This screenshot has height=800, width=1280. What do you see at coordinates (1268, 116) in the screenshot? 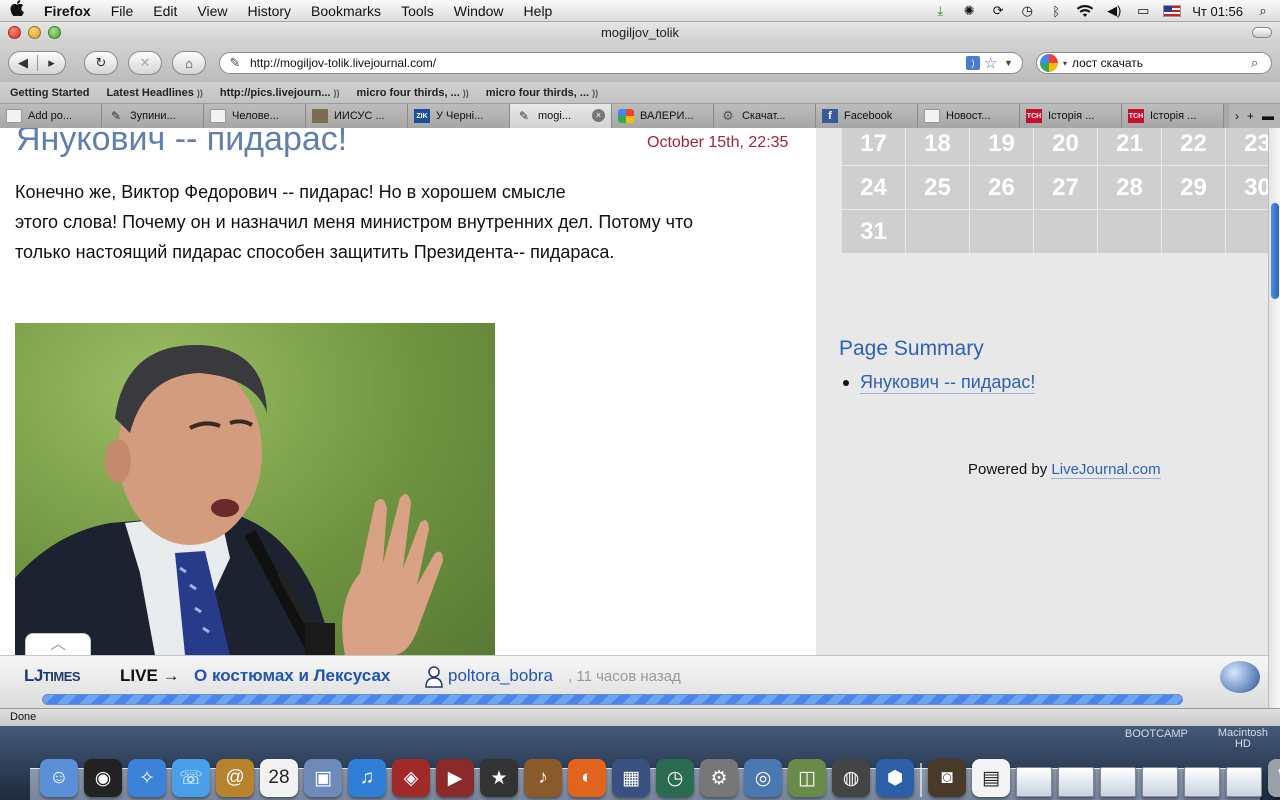
I see `tab-list-icon: ▬` at bounding box center [1268, 116].